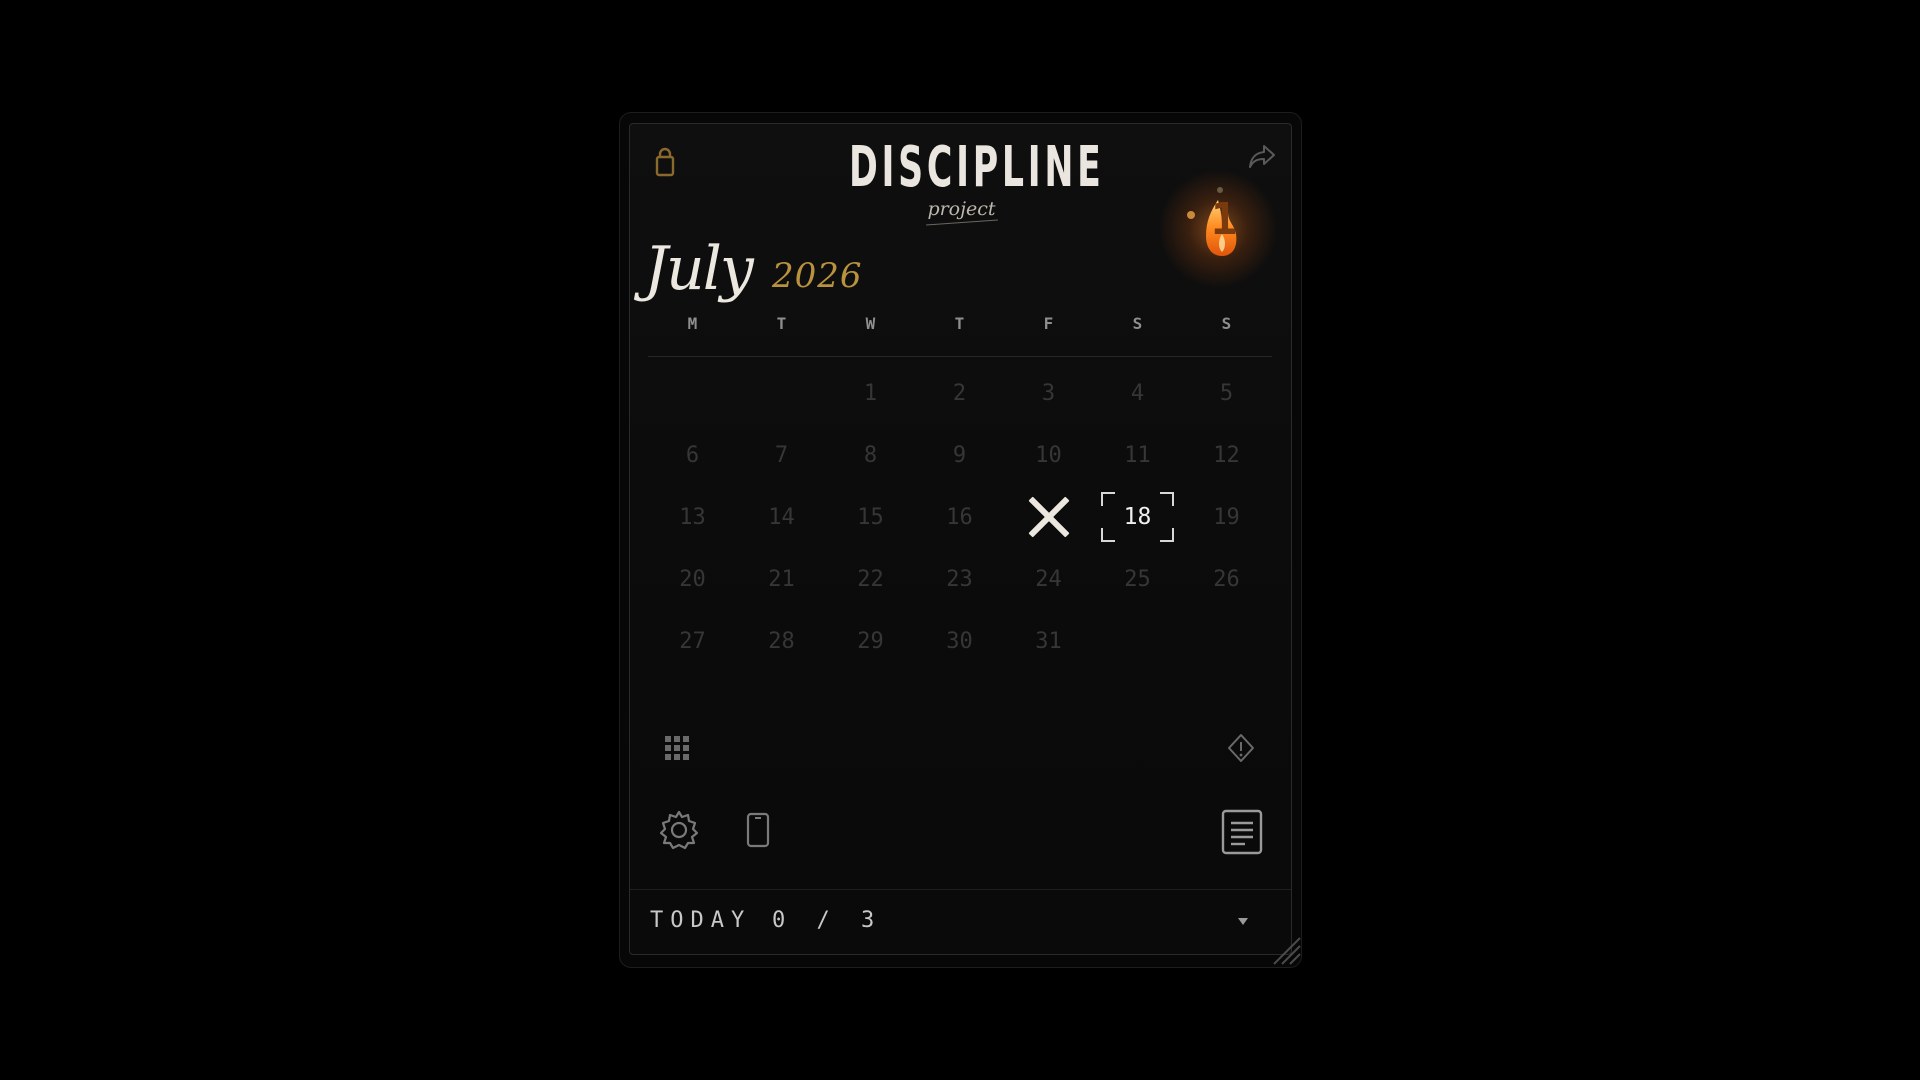 This screenshot has height=1080, width=1920. What do you see at coordinates (960, 922) in the screenshot?
I see `today-progress-dropdown: TODAY 0 / 3` at bounding box center [960, 922].